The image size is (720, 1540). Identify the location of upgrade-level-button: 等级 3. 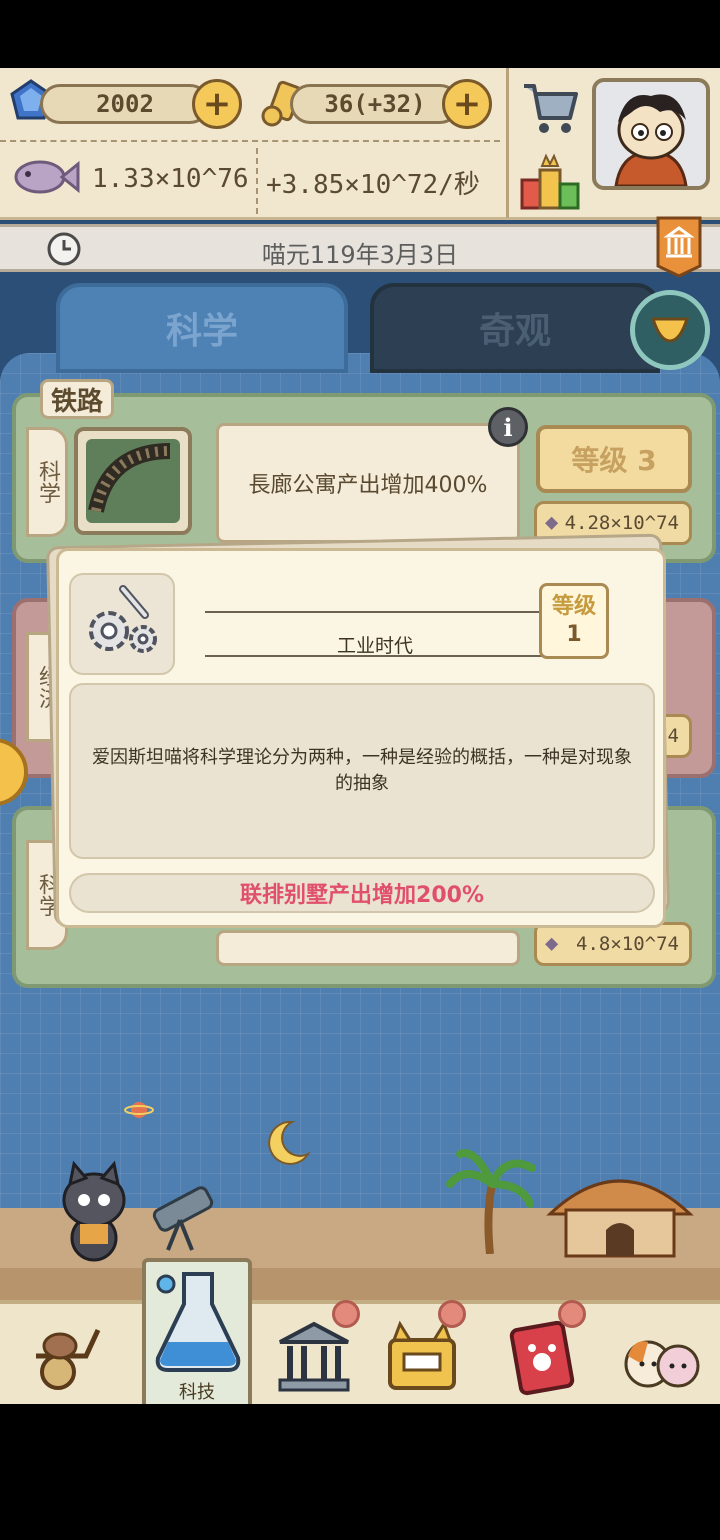
(614, 459).